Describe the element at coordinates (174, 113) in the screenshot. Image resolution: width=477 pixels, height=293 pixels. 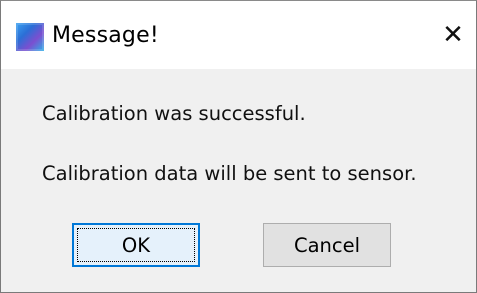
I see `message-line-1: Calibration was successful.` at that location.